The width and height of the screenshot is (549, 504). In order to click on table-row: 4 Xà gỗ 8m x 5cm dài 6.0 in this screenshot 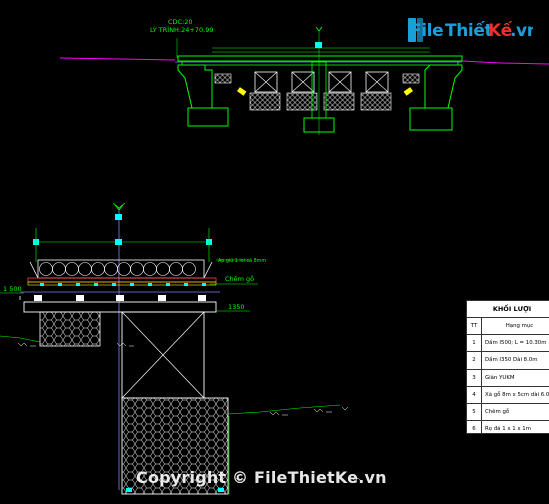, I will do `click(508, 395)`.